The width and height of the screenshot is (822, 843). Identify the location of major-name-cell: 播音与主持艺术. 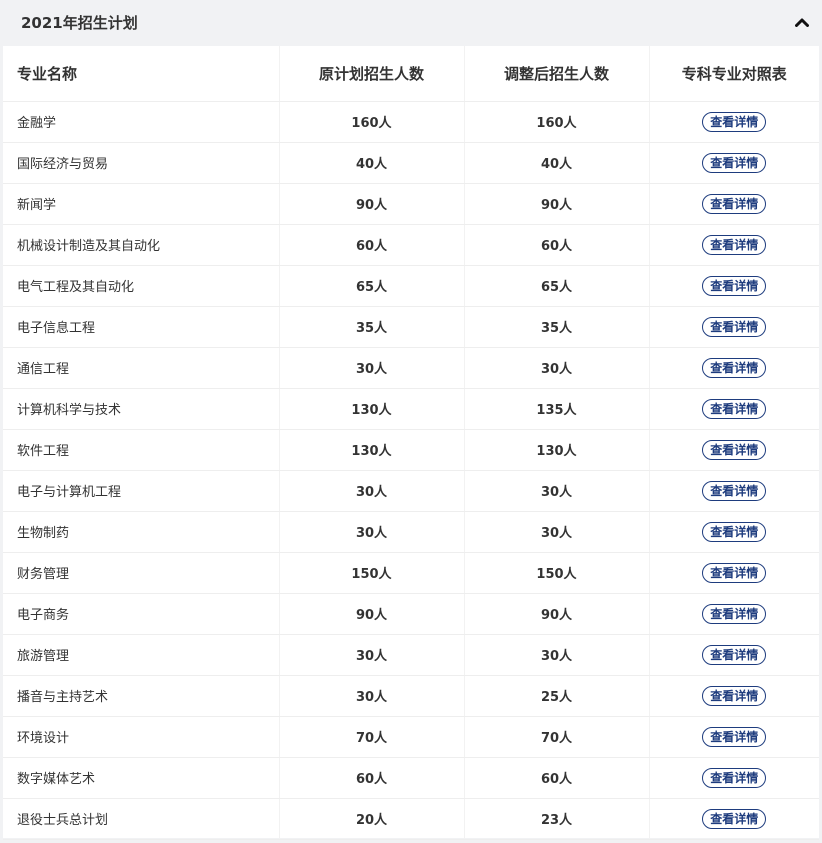
(141, 696).